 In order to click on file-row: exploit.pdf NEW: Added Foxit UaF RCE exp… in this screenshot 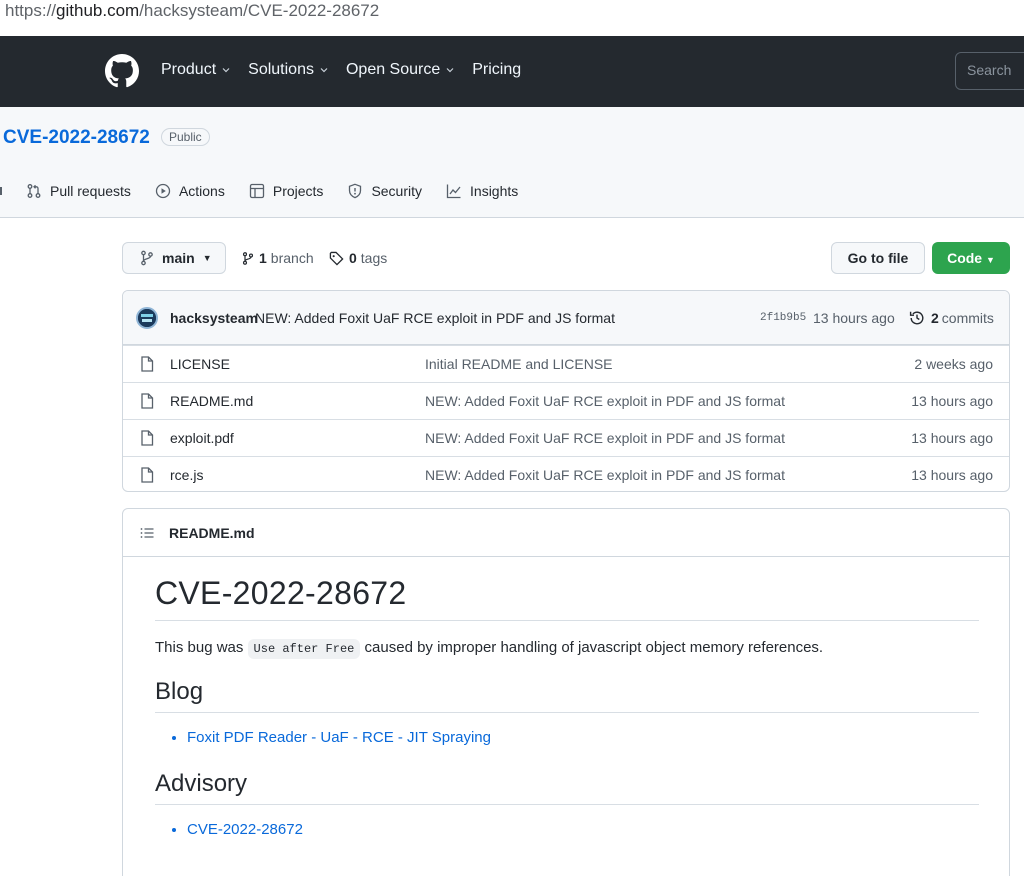, I will do `click(566, 437)`.